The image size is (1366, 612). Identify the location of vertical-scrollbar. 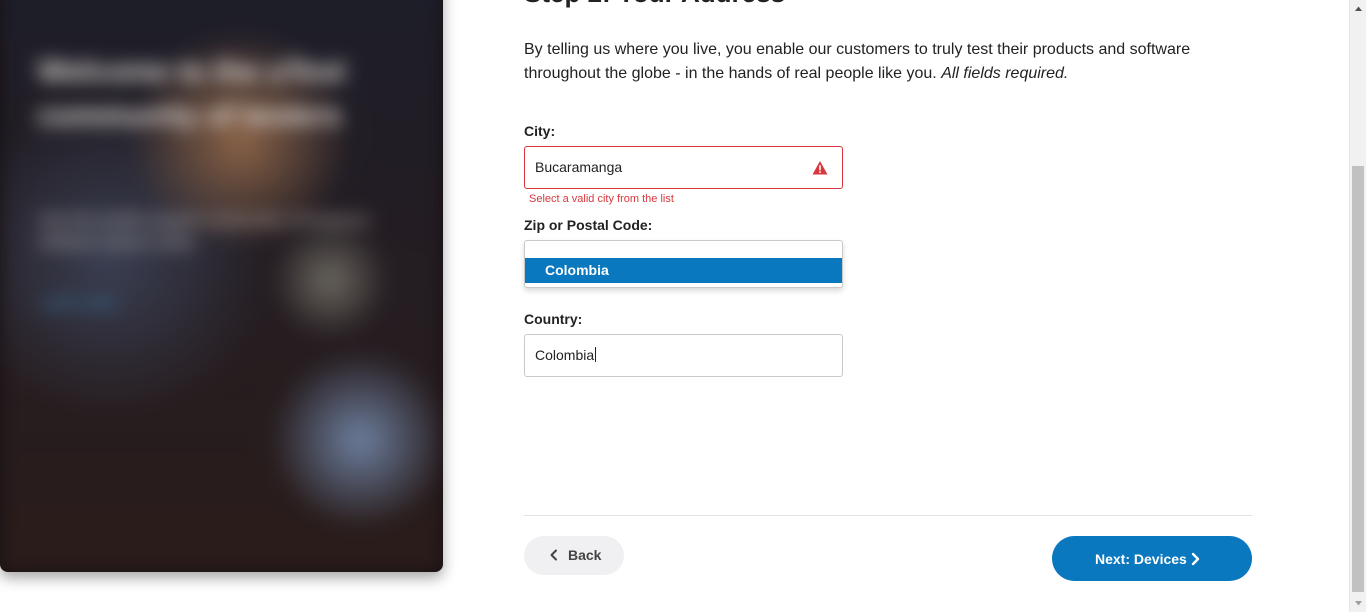
(1357, 306).